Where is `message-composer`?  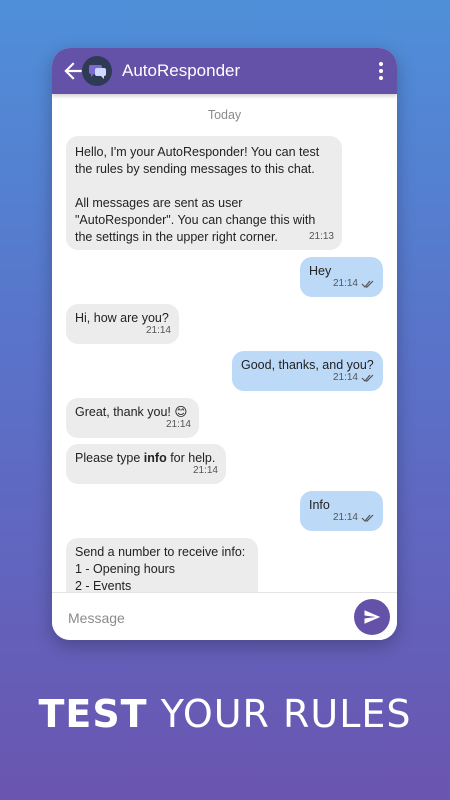
message-composer is located at coordinates (224, 616).